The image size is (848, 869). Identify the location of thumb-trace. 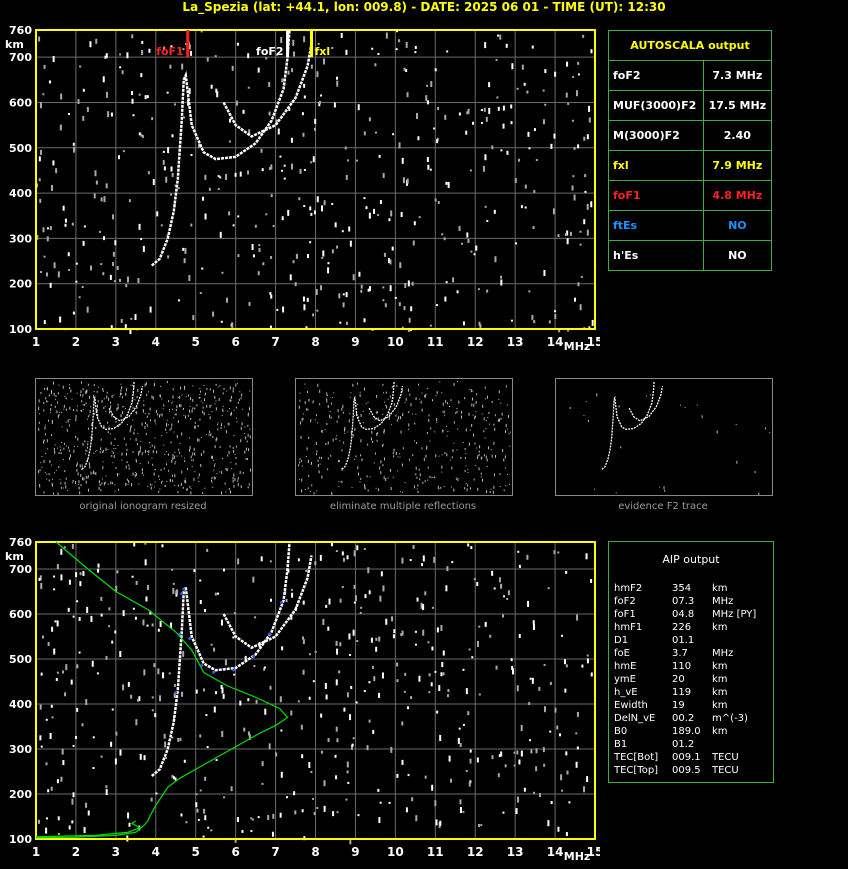
(628, 425).